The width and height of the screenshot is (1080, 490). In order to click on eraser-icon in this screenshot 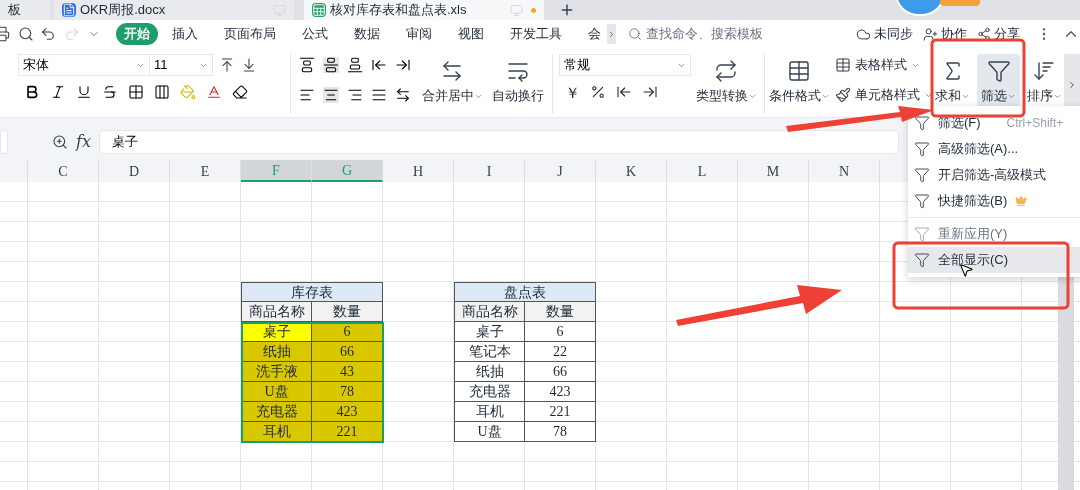, I will do `click(240, 92)`.